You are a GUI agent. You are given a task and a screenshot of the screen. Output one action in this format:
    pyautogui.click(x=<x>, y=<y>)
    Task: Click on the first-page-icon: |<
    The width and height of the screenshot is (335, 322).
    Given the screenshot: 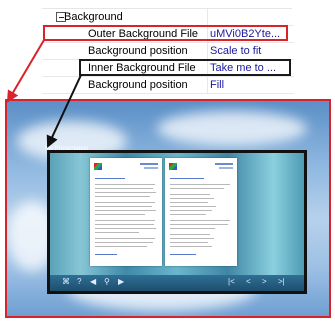 What is the action you would take?
    pyautogui.click(x=231, y=282)
    